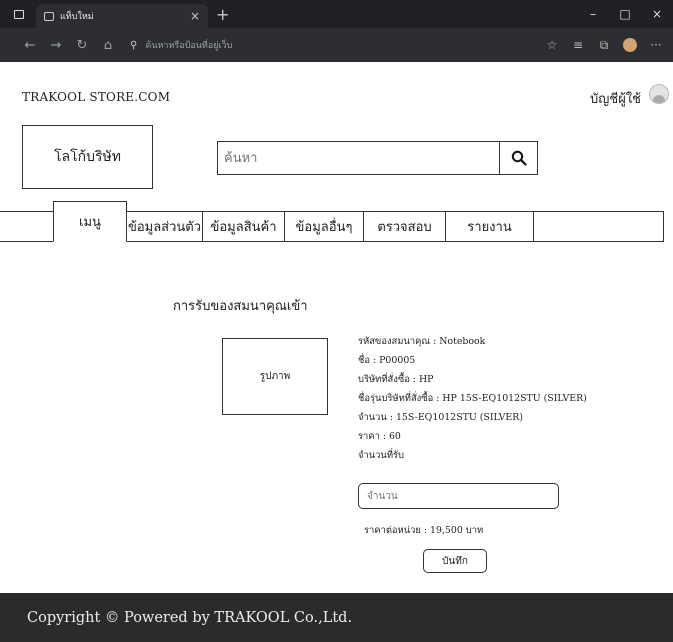 The image size is (673, 642). What do you see at coordinates (458, 496) in the screenshot?
I see `quantity-input` at bounding box center [458, 496].